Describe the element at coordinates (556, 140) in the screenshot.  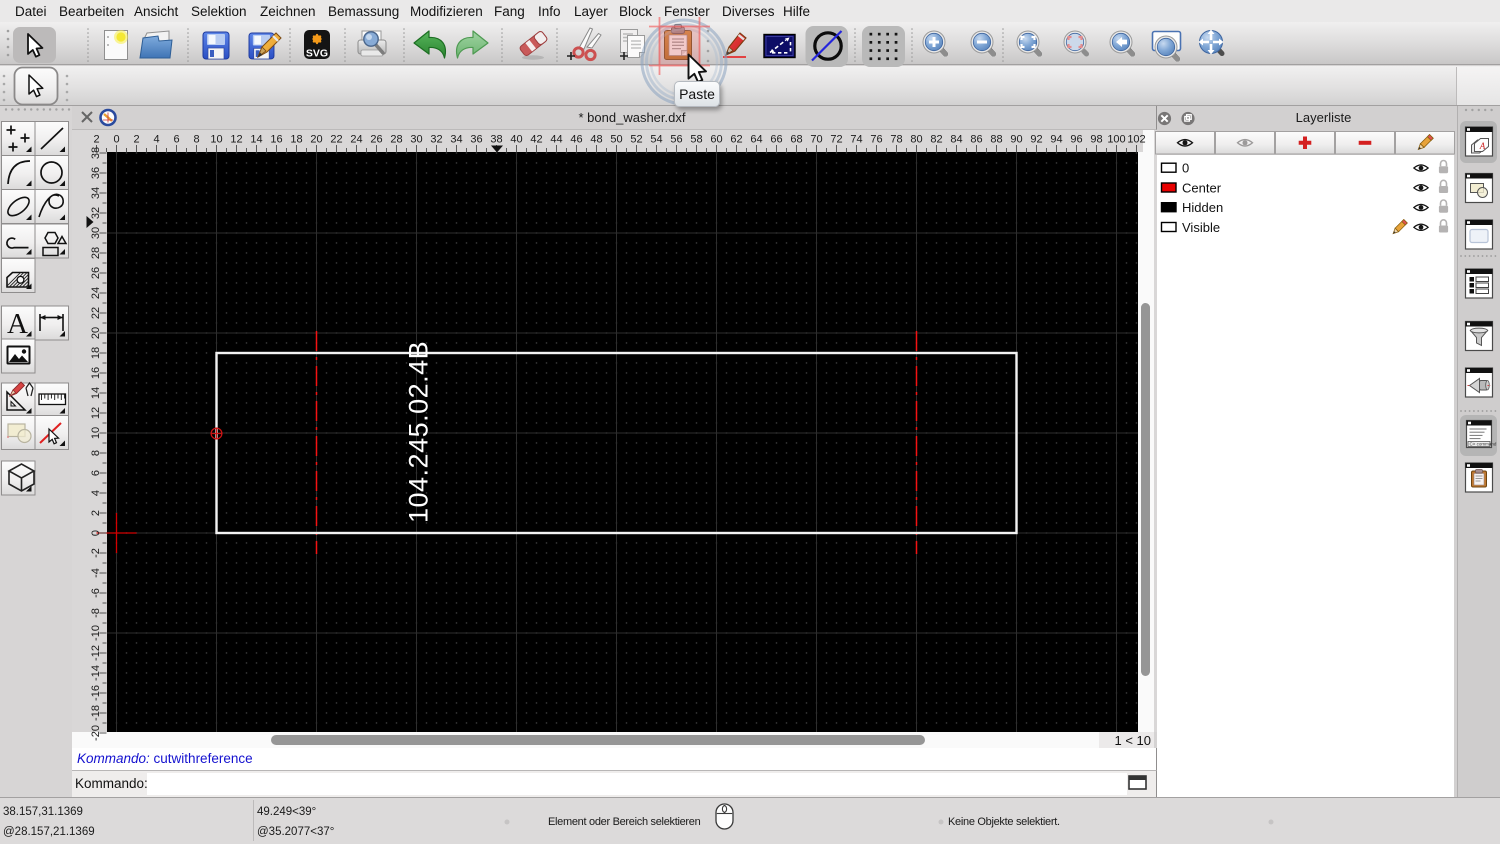
I see `svg-text: 44` at that location.